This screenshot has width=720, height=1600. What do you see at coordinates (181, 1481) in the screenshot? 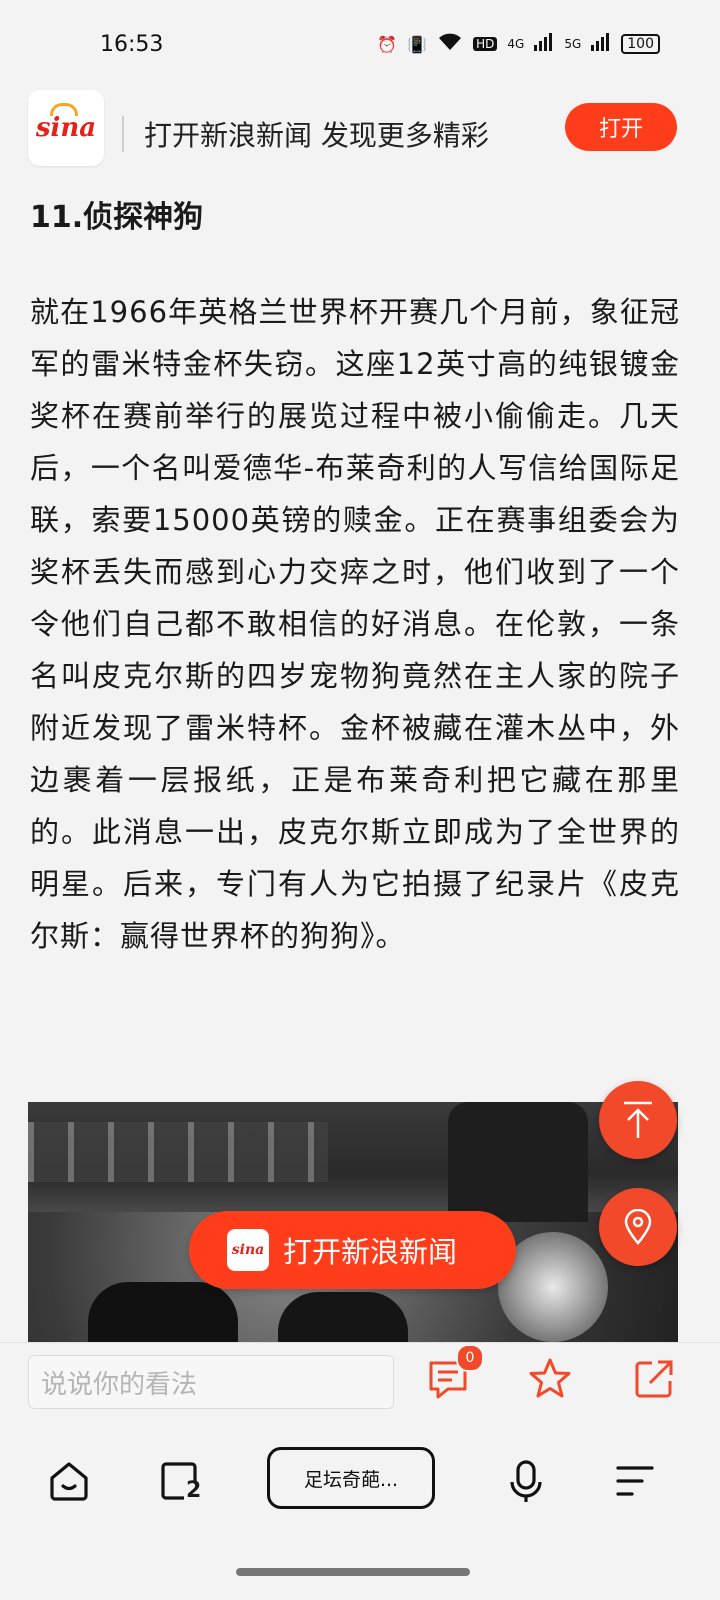
I see `tabs-button: 2` at bounding box center [181, 1481].